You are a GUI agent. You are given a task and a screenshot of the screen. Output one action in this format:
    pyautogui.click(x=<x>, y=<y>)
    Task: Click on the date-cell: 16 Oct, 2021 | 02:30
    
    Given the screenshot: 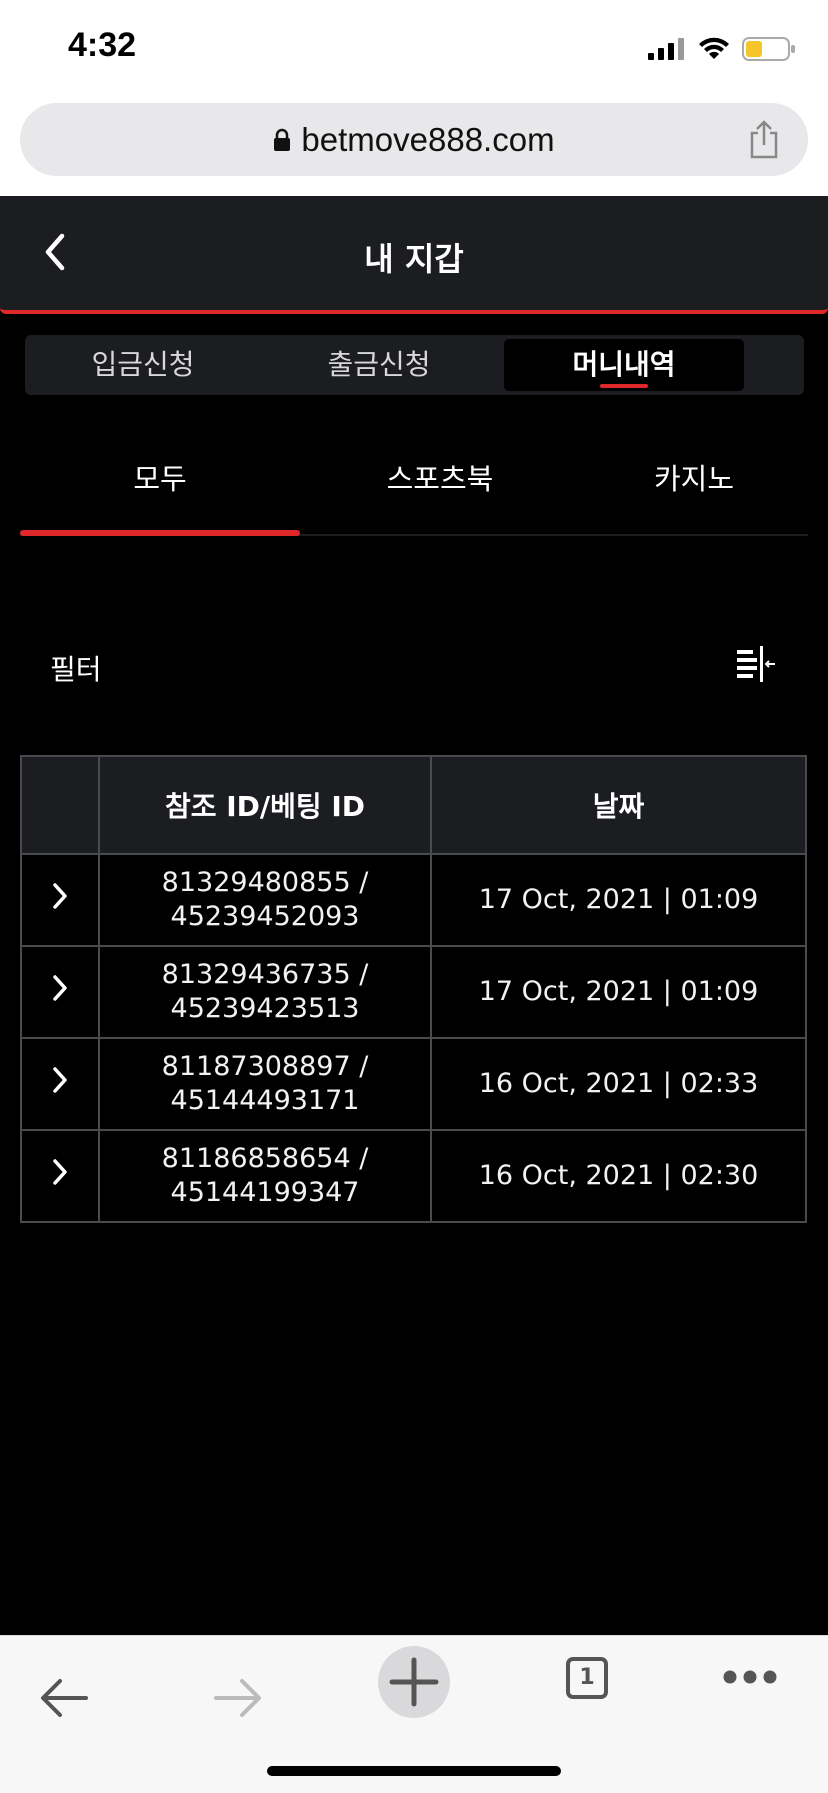 What is the action you would take?
    pyautogui.click(x=618, y=1176)
    